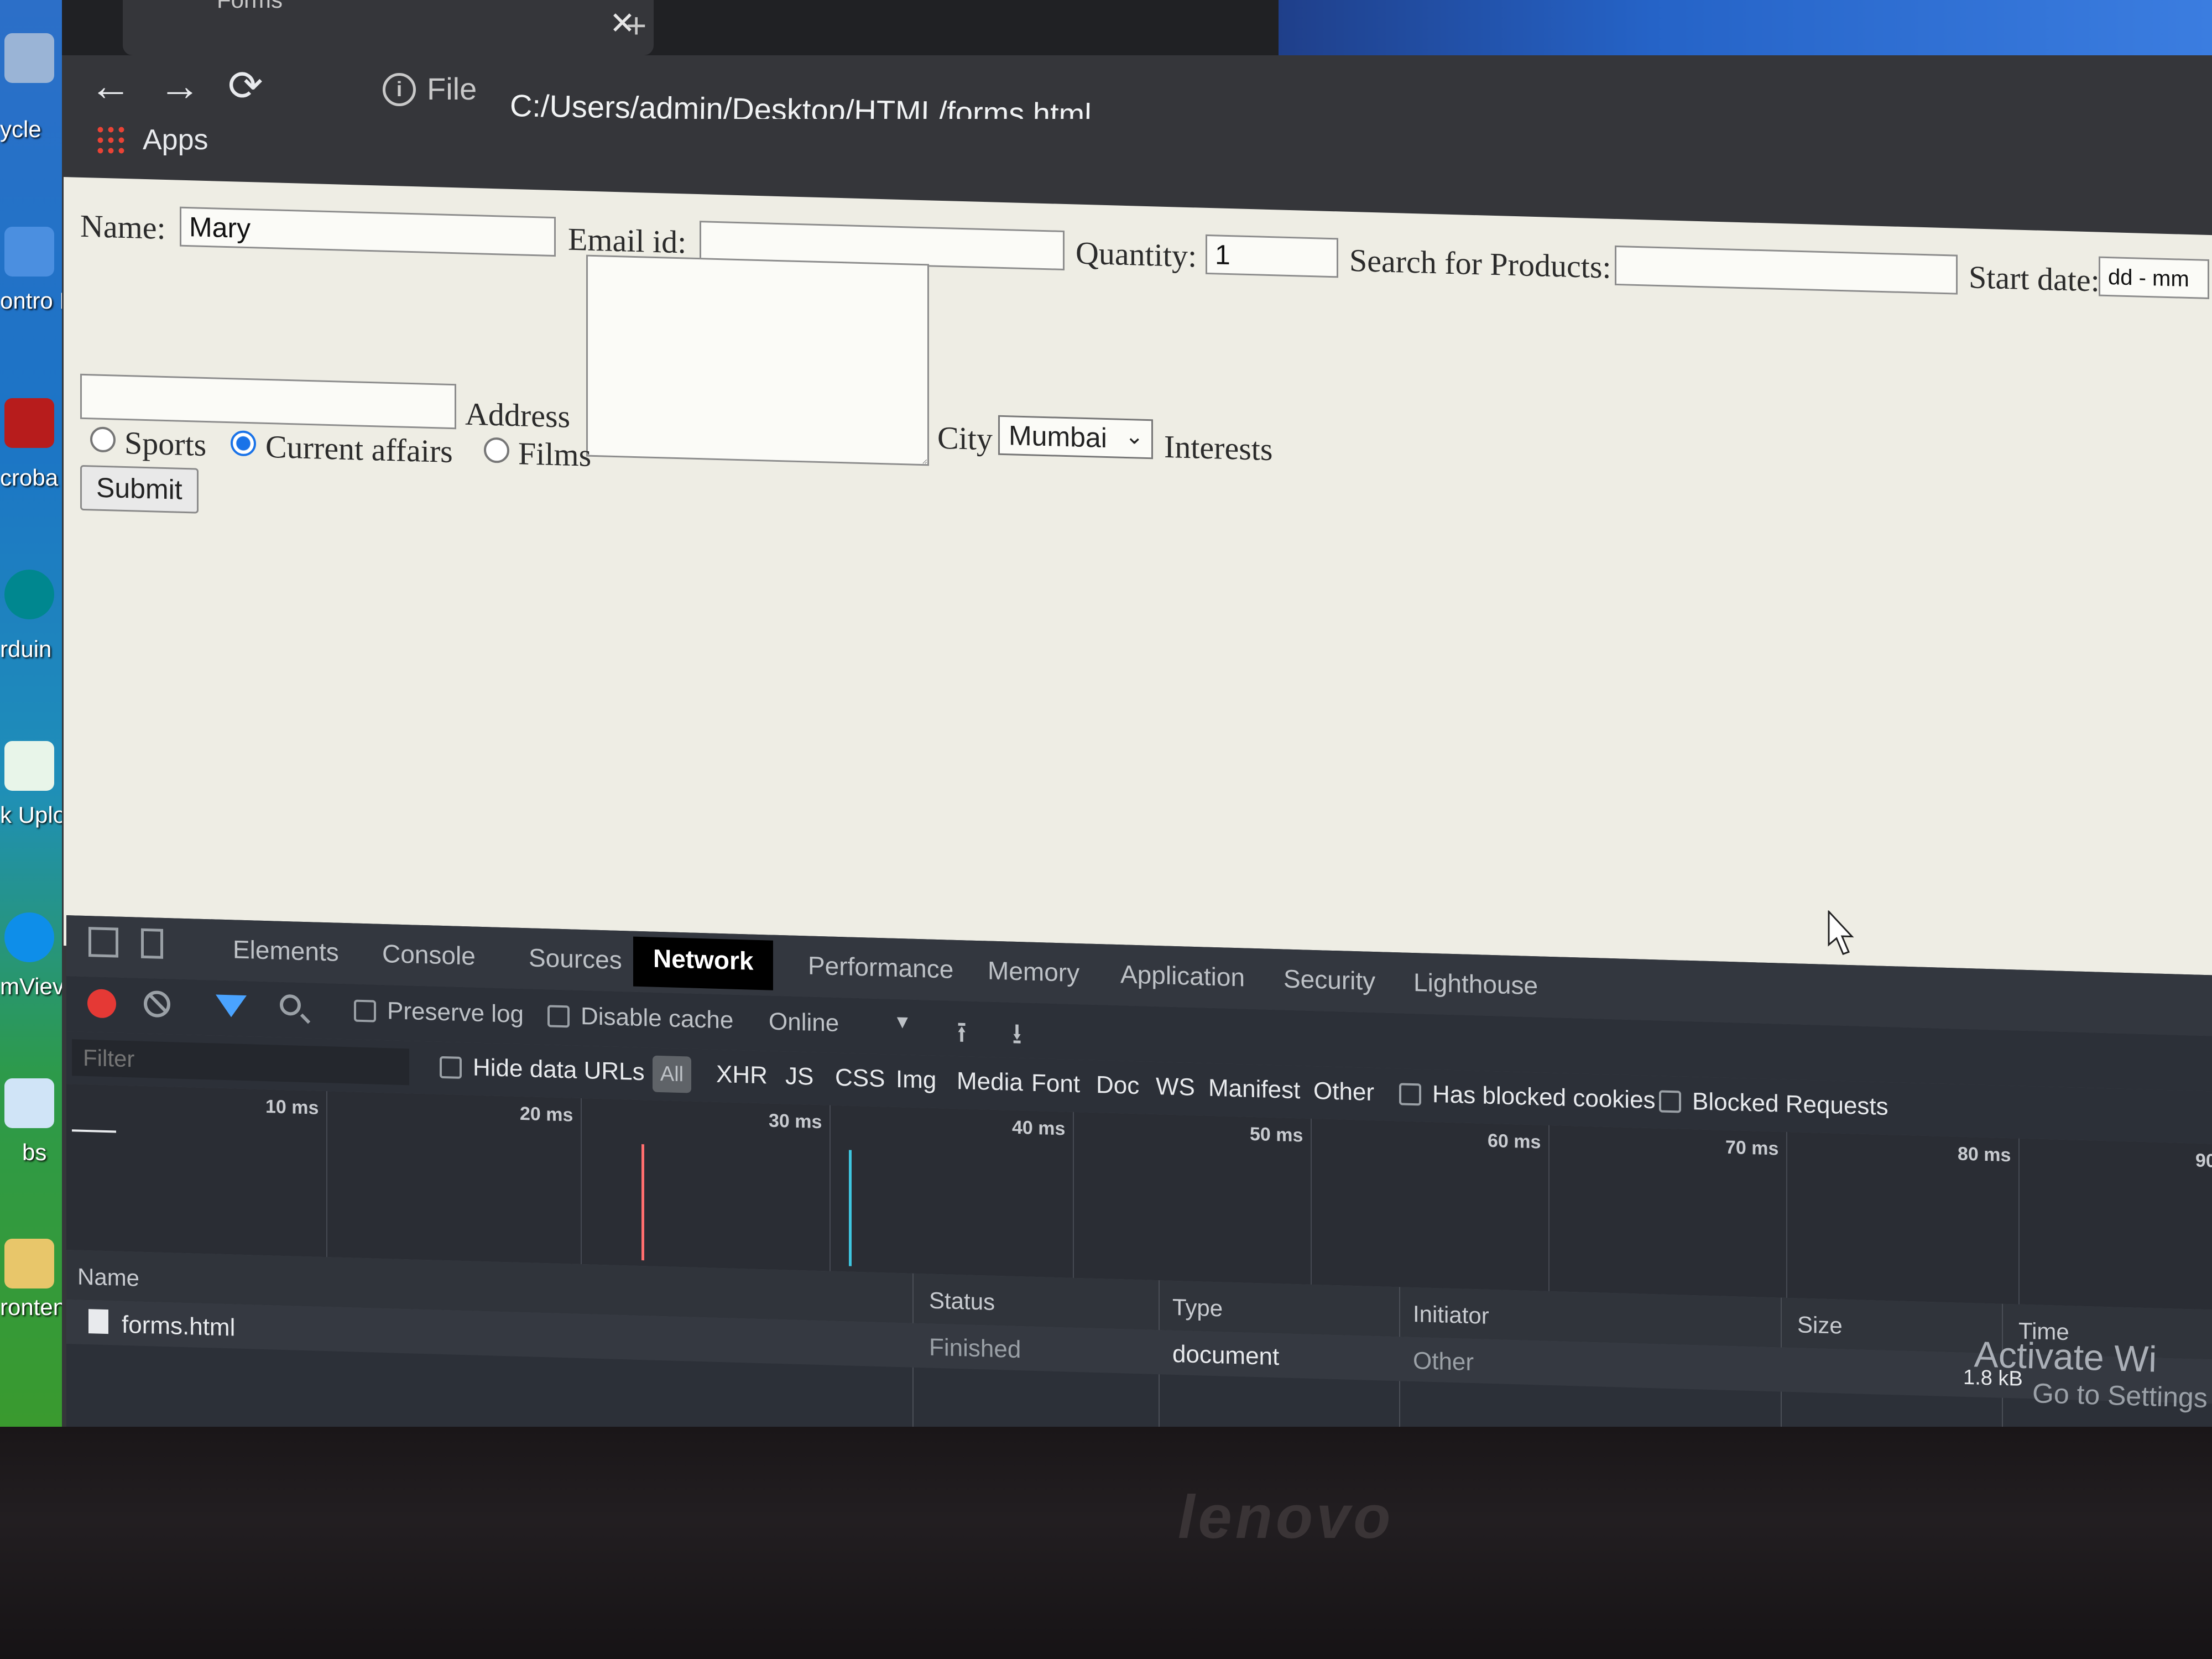  Describe the element at coordinates (152, 944) in the screenshot. I see `device-toolbar-icon` at that location.